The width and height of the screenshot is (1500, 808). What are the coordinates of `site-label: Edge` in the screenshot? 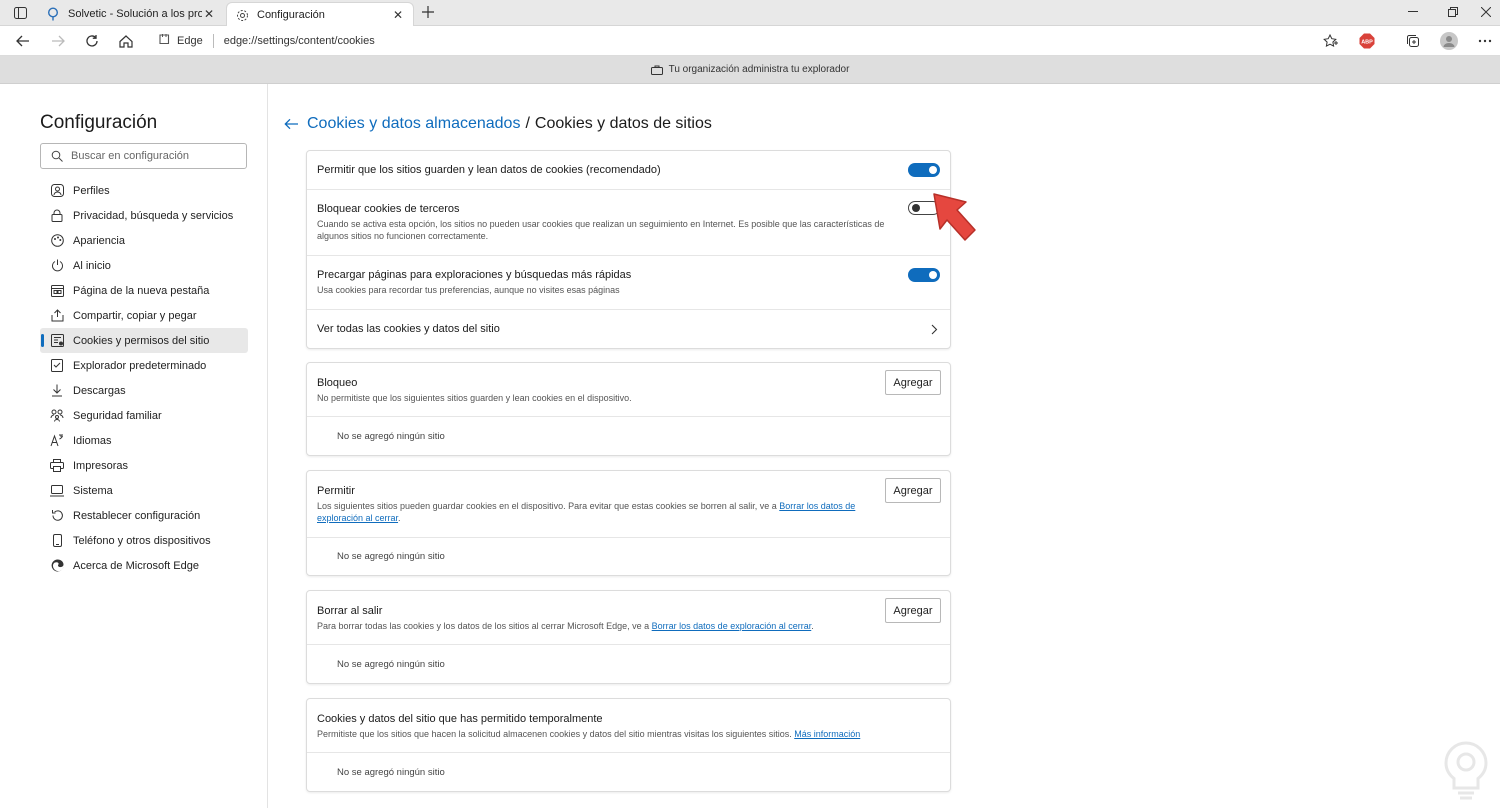 It's located at (190, 41).